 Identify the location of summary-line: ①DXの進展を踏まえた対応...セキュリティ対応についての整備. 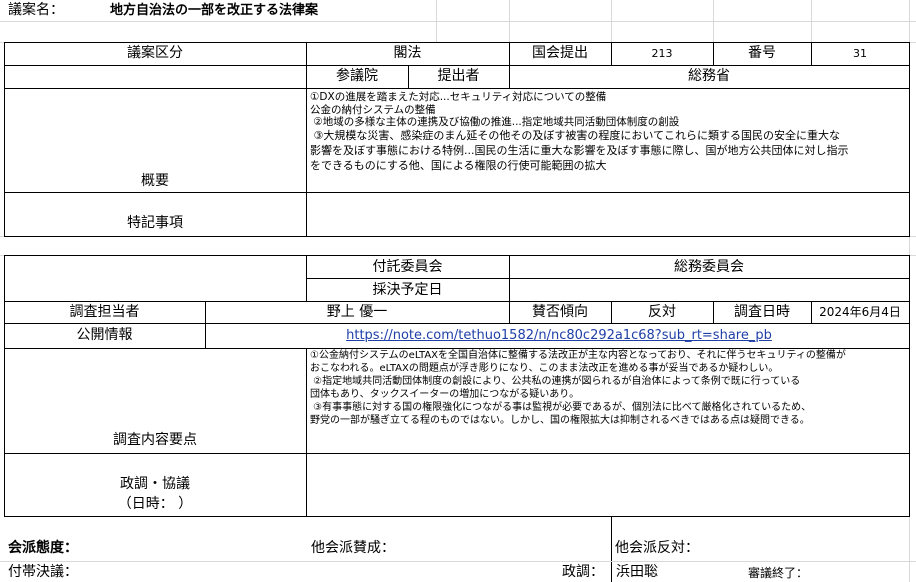
(458, 97).